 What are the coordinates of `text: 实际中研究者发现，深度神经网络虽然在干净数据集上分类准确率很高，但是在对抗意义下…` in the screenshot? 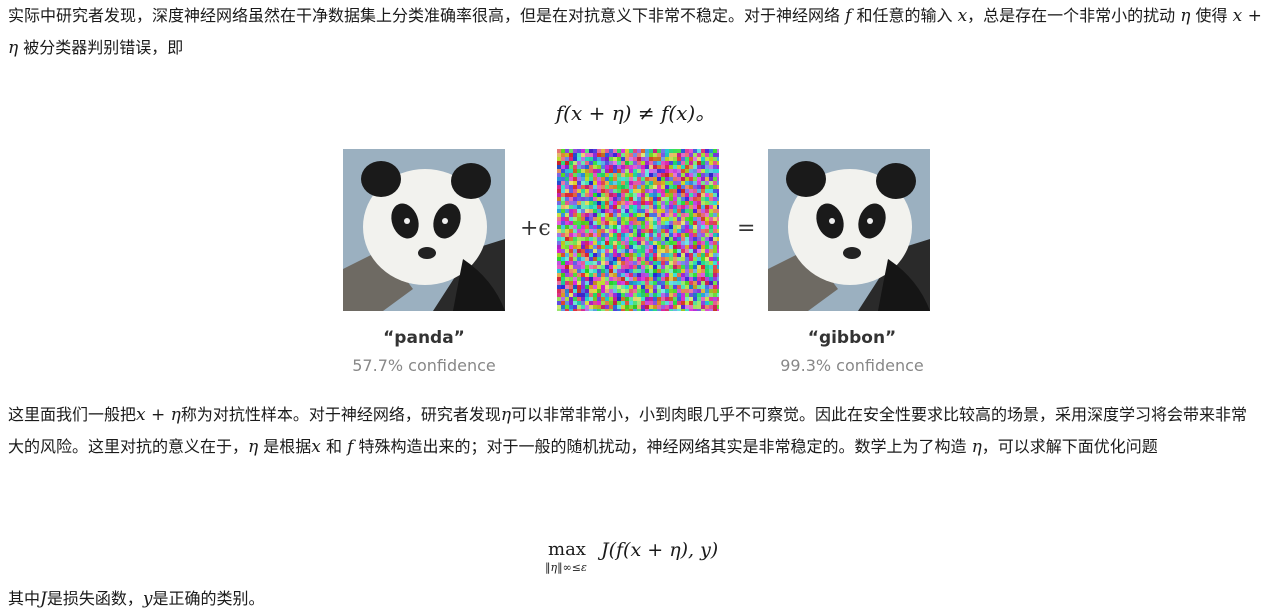 It's located at (427, 15).